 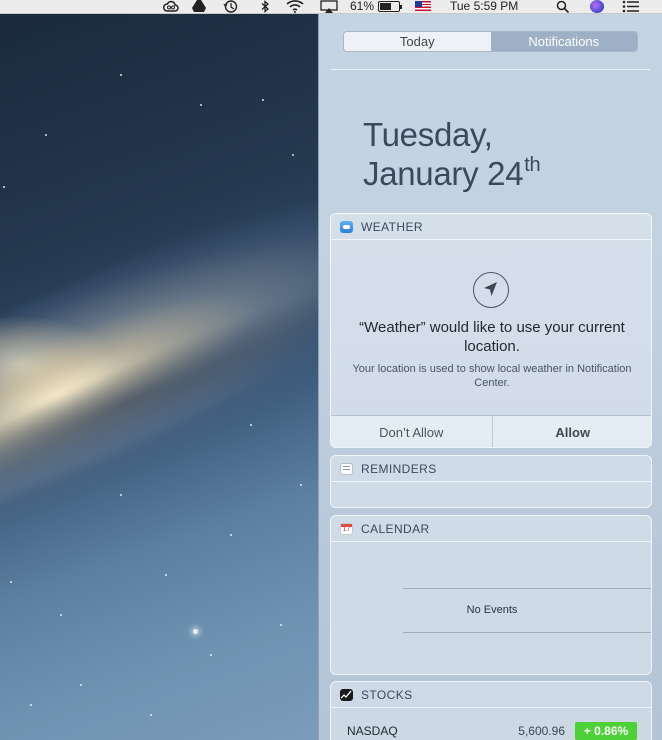 What do you see at coordinates (527, 632) in the screenshot?
I see `calendar-divider-bottom` at bounding box center [527, 632].